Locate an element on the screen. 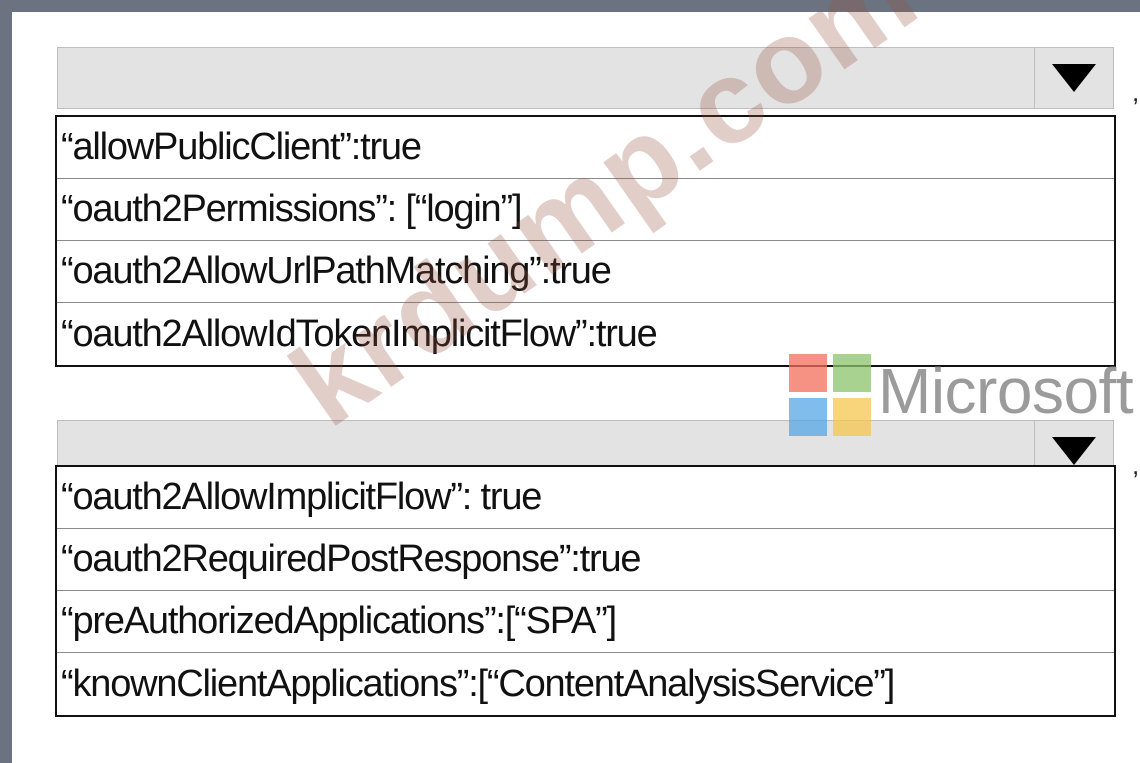  dropdown-option: “oauth2AllowImplicitFlow”: true is located at coordinates (585, 498).